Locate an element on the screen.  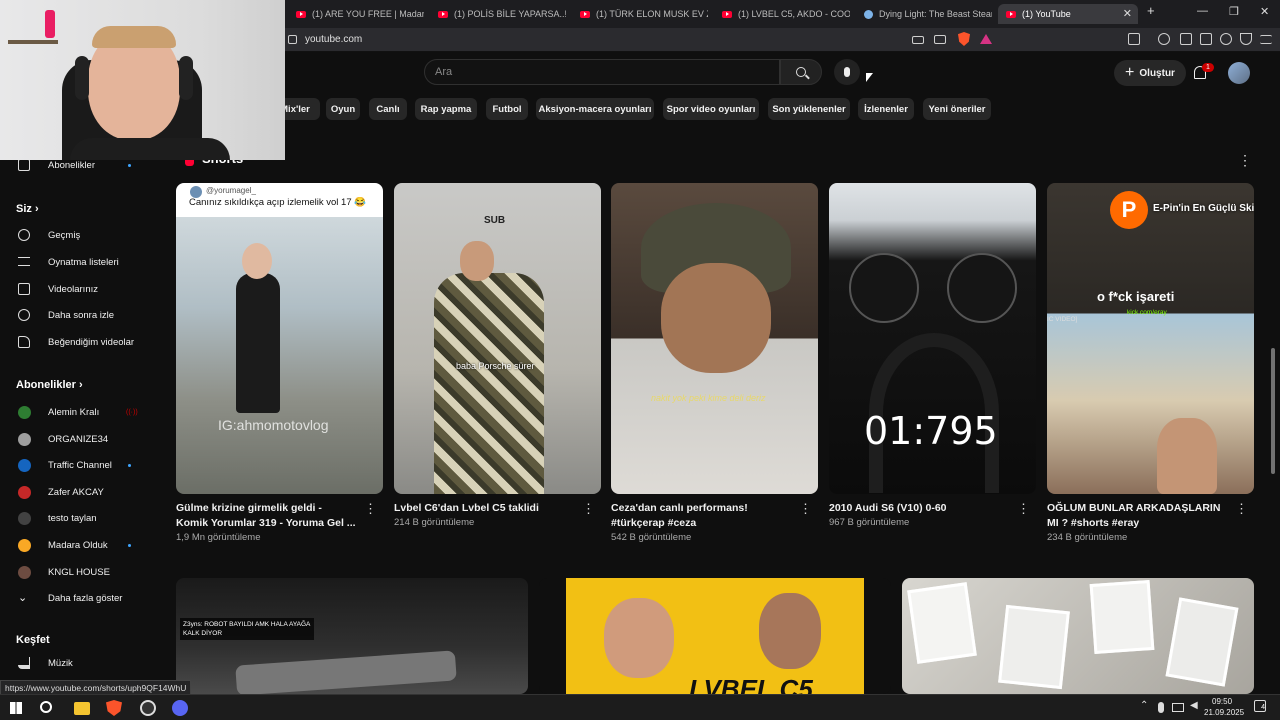
discord-icon is located at coordinates (180, 708).